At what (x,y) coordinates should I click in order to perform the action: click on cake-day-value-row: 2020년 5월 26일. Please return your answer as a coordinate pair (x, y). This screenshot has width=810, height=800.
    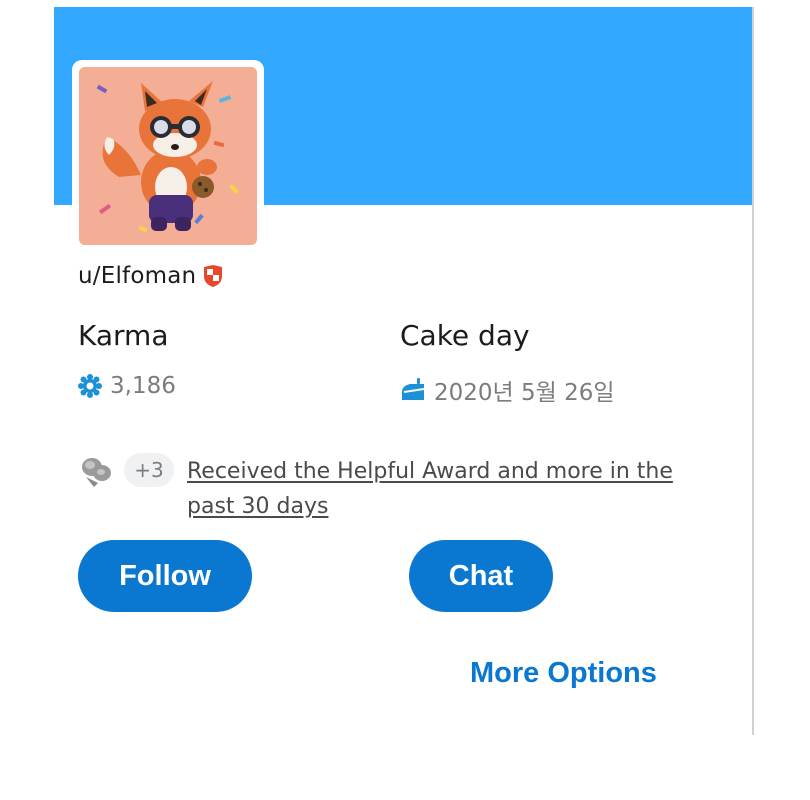
    Looking at the image, I should click on (507, 390).